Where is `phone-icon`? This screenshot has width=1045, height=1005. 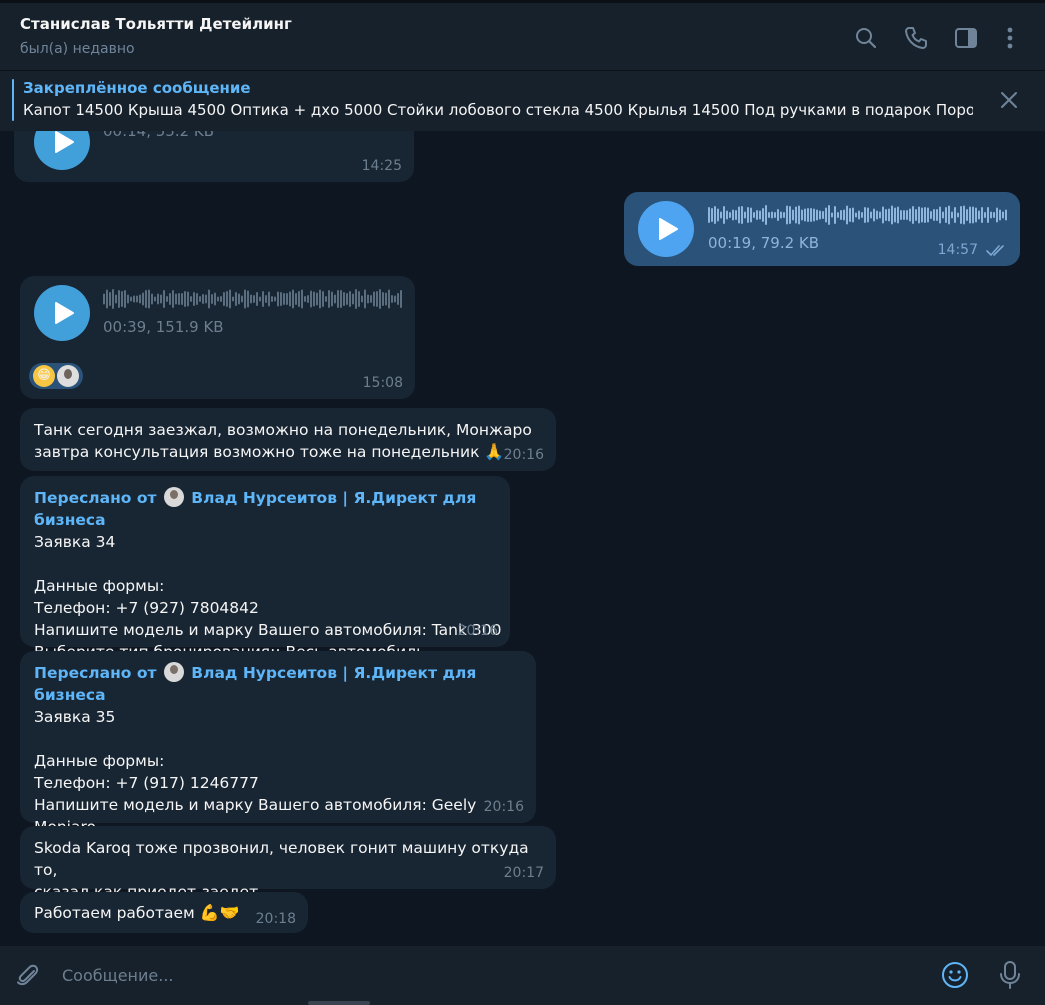 phone-icon is located at coordinates (916, 38).